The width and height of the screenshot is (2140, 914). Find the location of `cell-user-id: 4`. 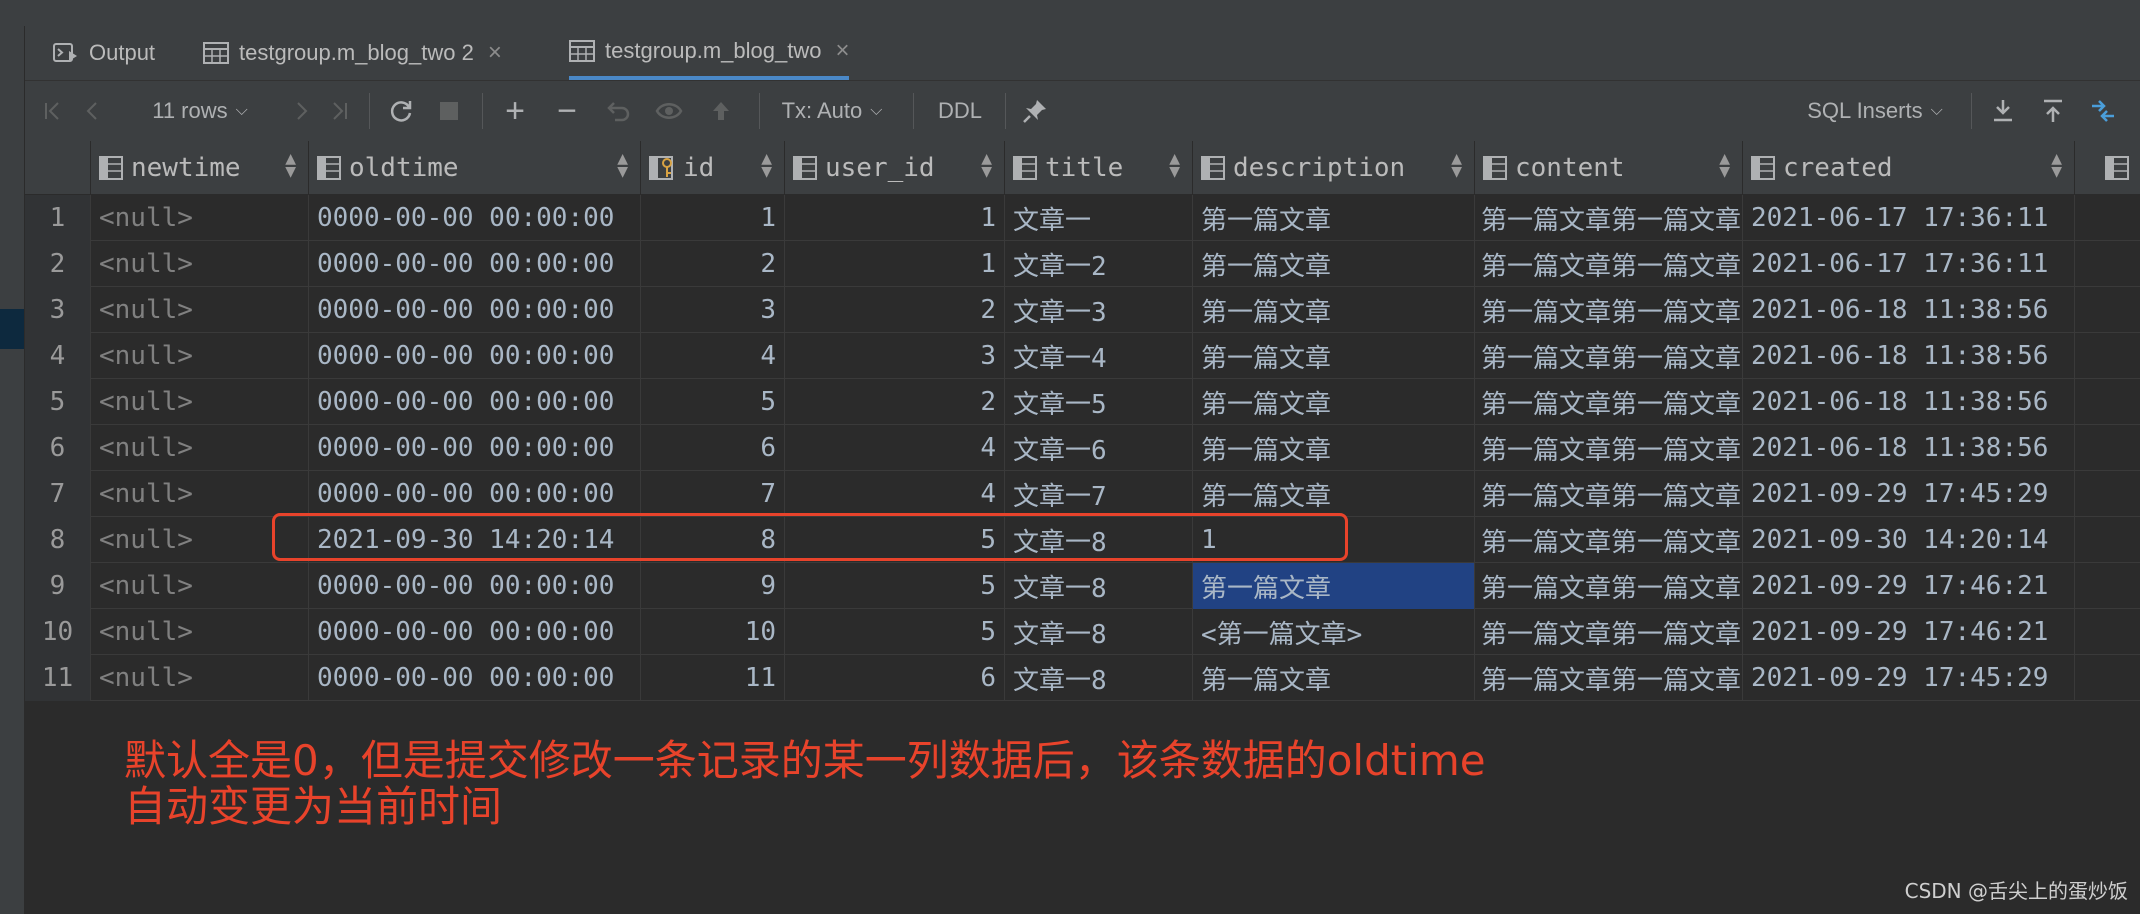

cell-user-id: 4 is located at coordinates (895, 494).